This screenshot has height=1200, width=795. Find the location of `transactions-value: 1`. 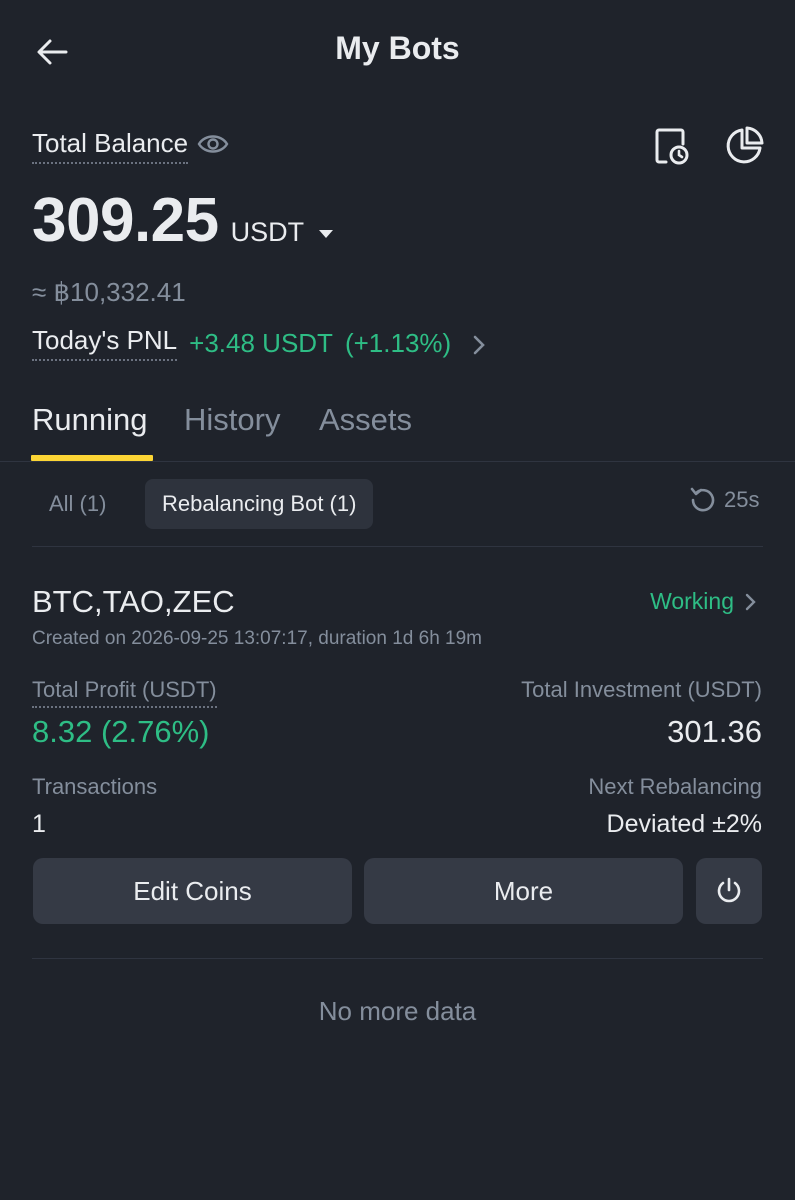

transactions-value: 1 is located at coordinates (39, 824).